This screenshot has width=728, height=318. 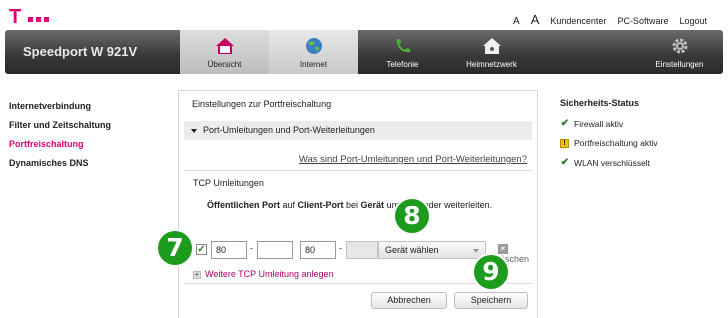 I want to click on kundencenter-link: Kundencenter, so click(x=578, y=21).